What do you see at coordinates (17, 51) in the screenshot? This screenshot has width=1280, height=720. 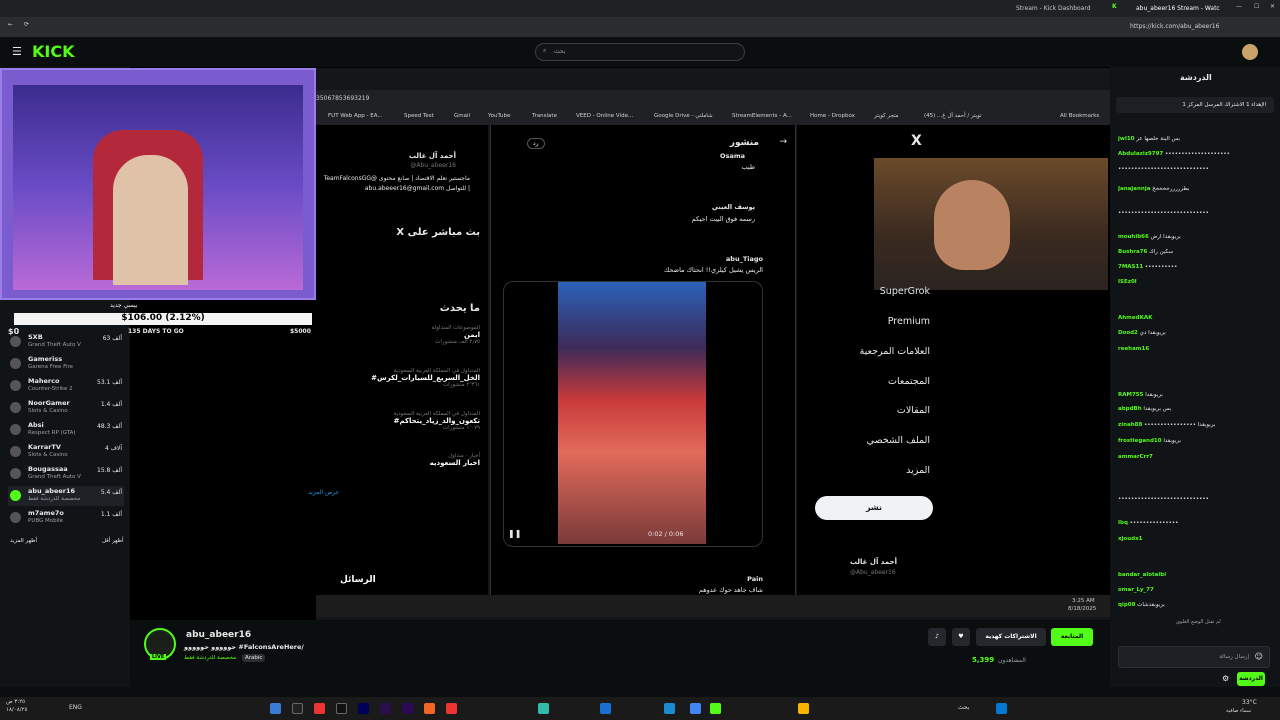 I see `menu-icon: ☰` at bounding box center [17, 51].